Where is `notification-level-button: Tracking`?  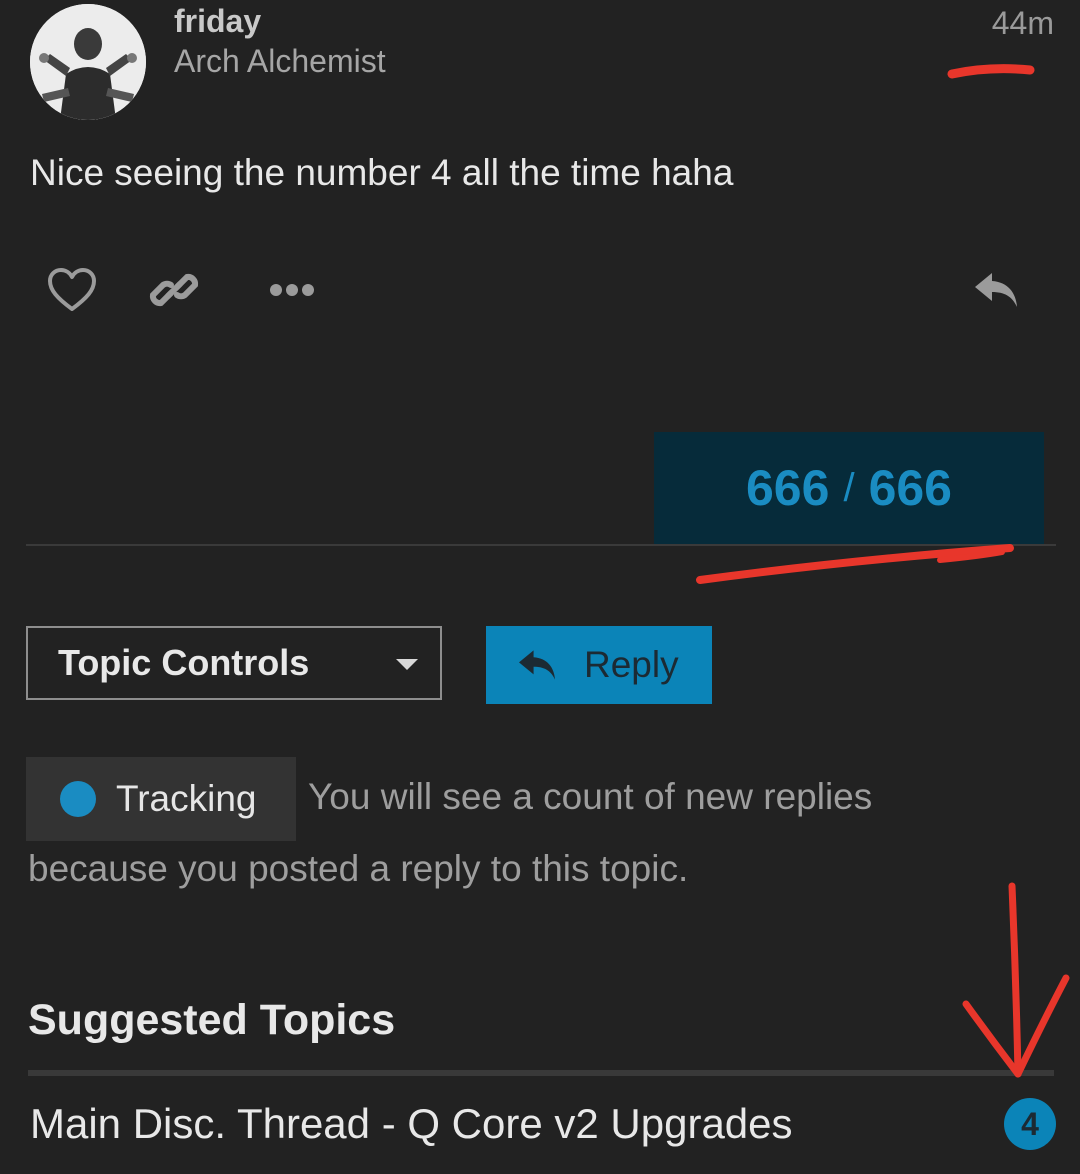 notification-level-button: Tracking is located at coordinates (161, 799).